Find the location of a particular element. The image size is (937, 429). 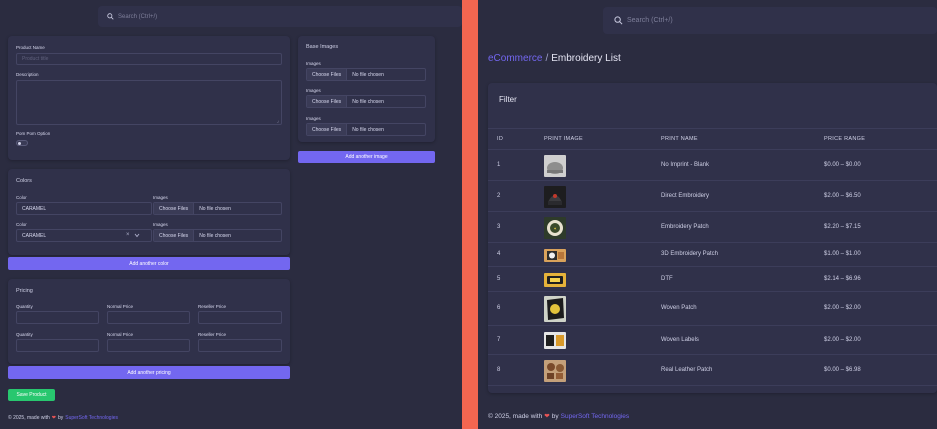

column-header-print-image: PRINT IMAGE is located at coordinates (563, 139).